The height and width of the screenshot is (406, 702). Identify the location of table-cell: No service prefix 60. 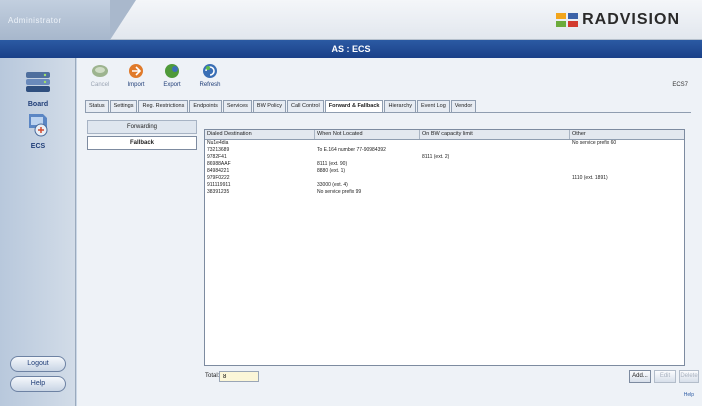
(594, 143).